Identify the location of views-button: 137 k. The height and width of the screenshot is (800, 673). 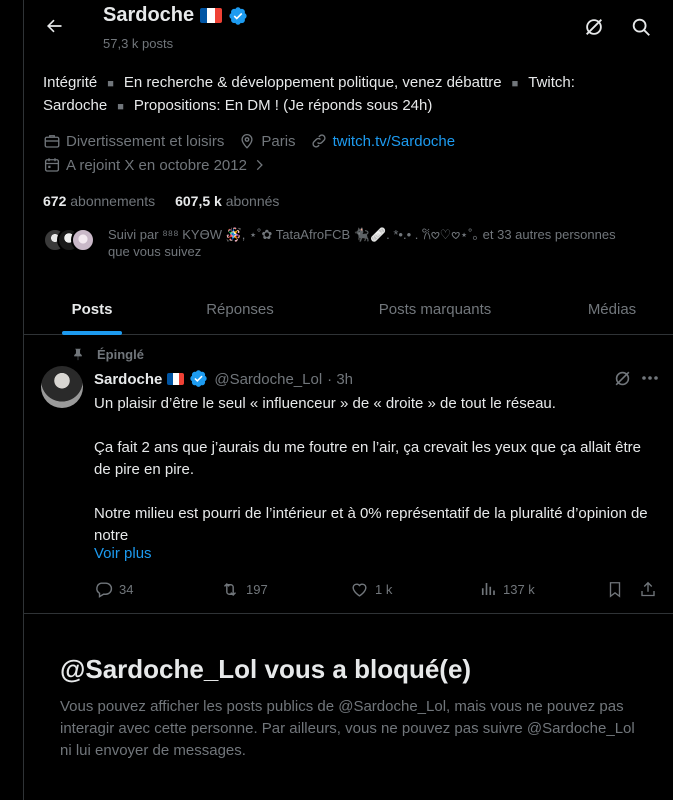
(507, 589).